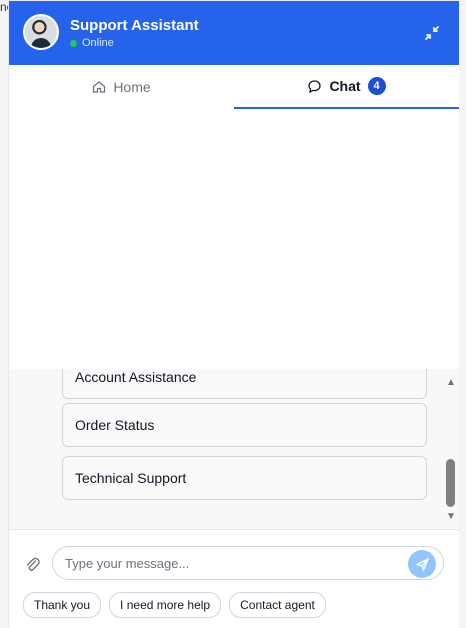 The height and width of the screenshot is (628, 466). Describe the element at coordinates (432, 33) in the screenshot. I see `collapse-icon` at that location.